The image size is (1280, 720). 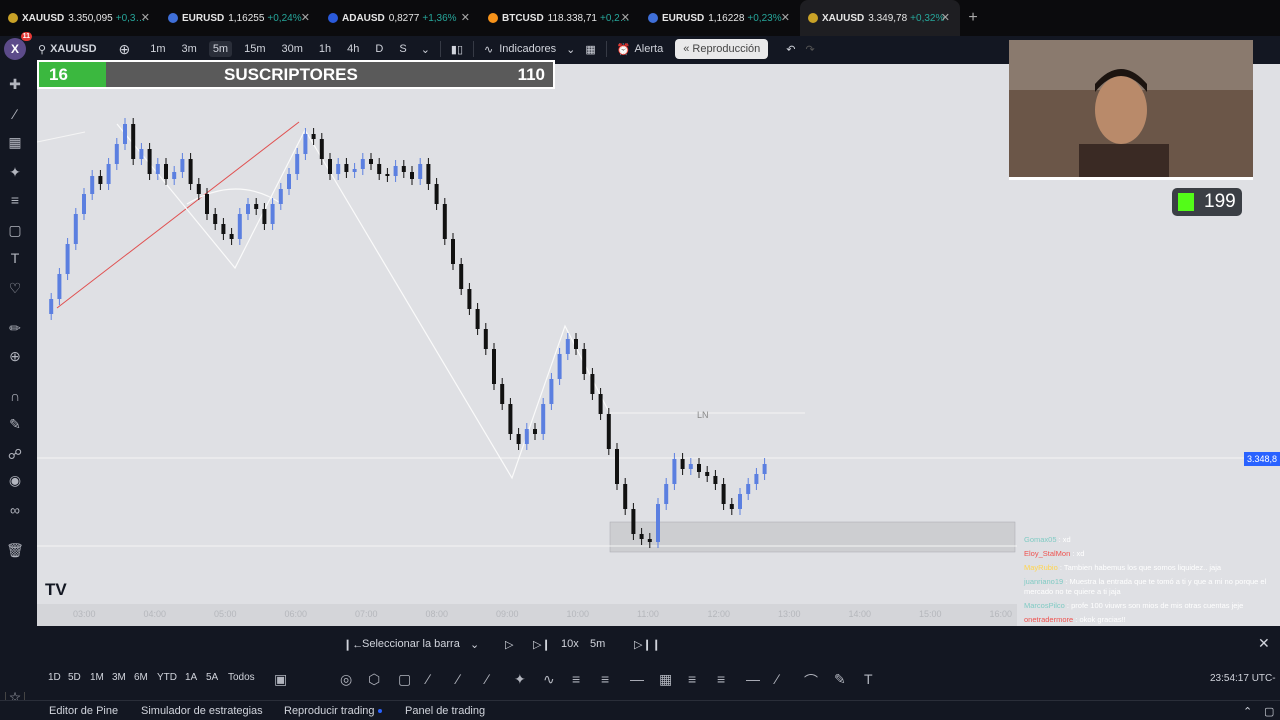 What do you see at coordinates (520, 679) in the screenshot?
I see `node-tool-icon: ✦` at bounding box center [520, 679].